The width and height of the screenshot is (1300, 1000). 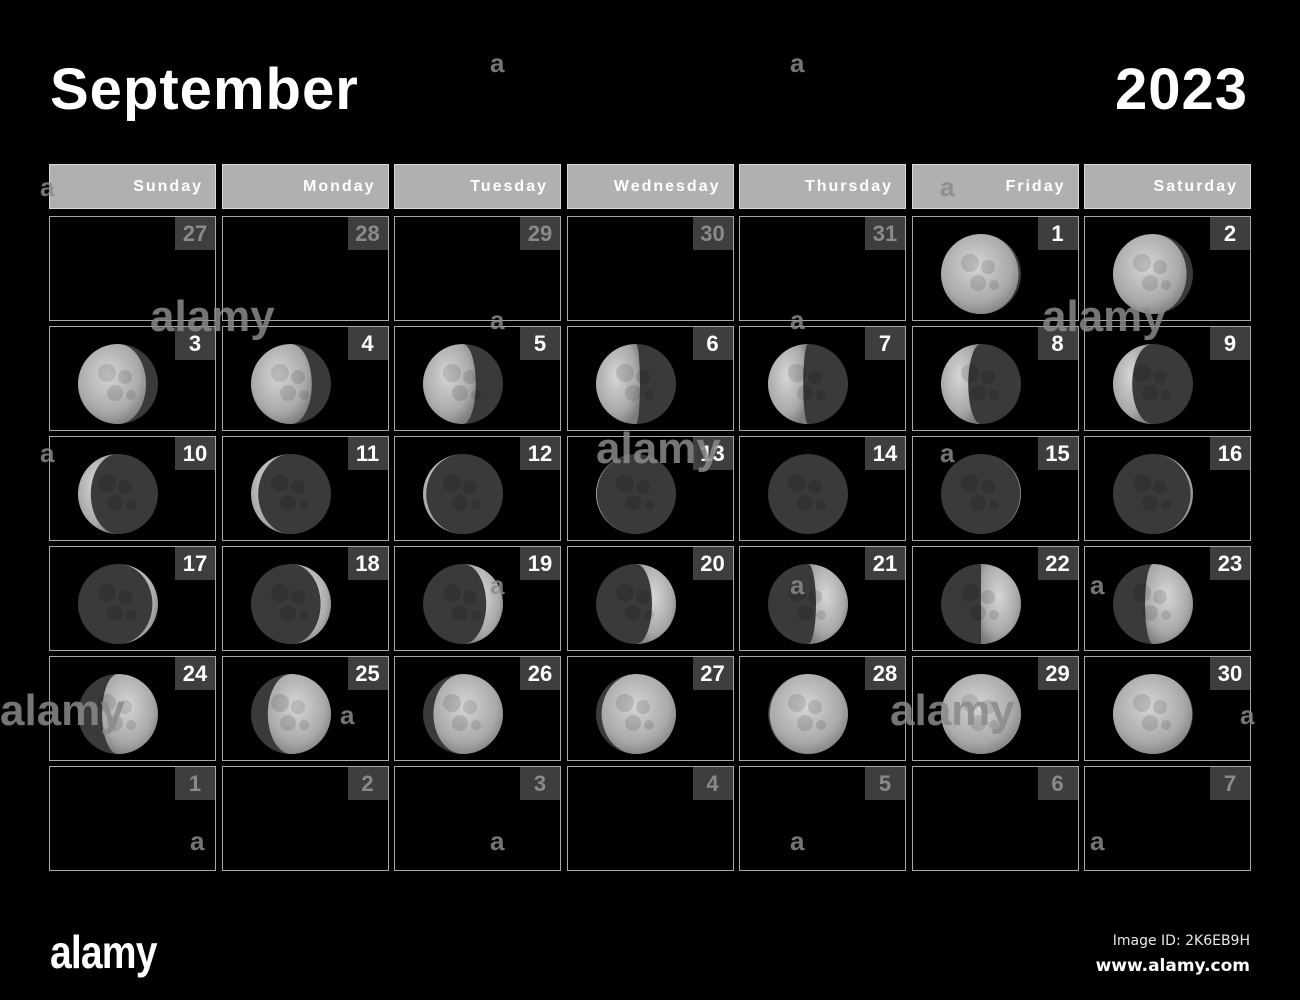 What do you see at coordinates (650, 708) in the screenshot?
I see `calendar-day: 27` at bounding box center [650, 708].